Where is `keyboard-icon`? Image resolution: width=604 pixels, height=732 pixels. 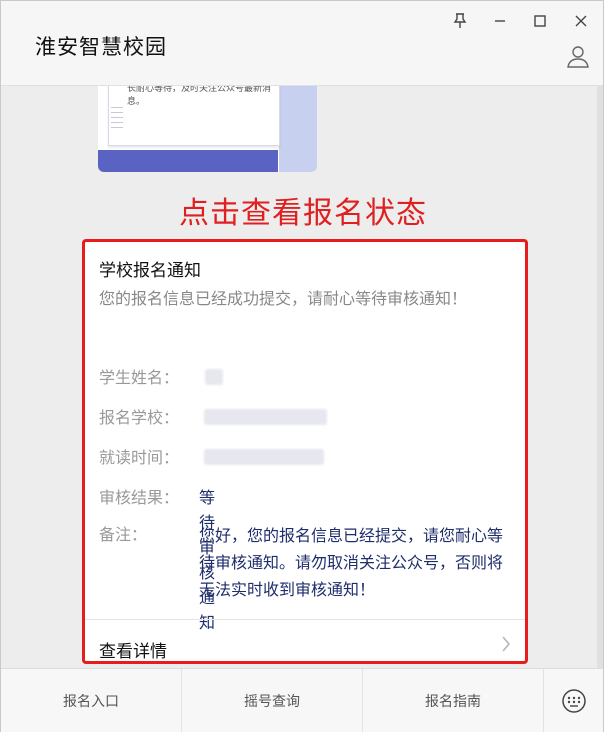
keyboard-icon is located at coordinates (573, 700).